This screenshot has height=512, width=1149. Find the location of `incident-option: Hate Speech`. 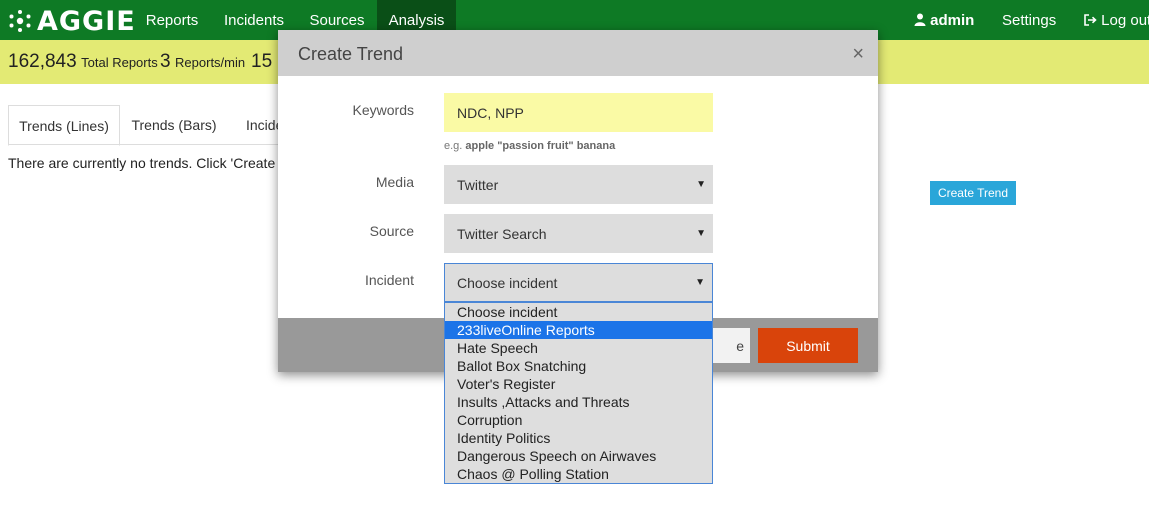

incident-option: Hate Speech is located at coordinates (578, 348).